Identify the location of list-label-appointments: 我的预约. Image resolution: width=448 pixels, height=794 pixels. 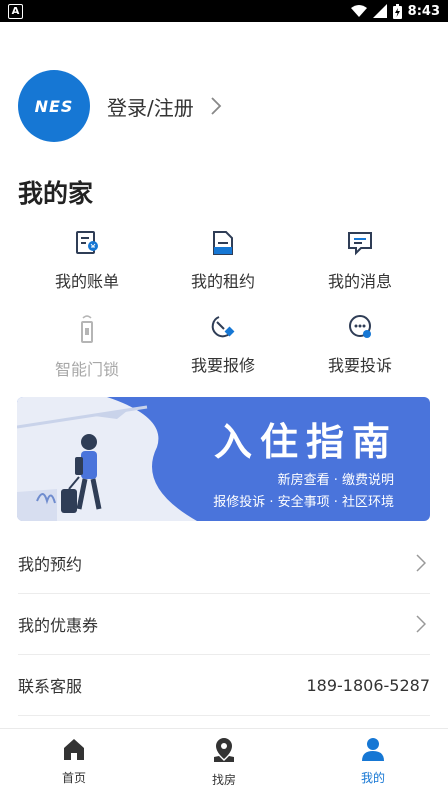
(50, 564).